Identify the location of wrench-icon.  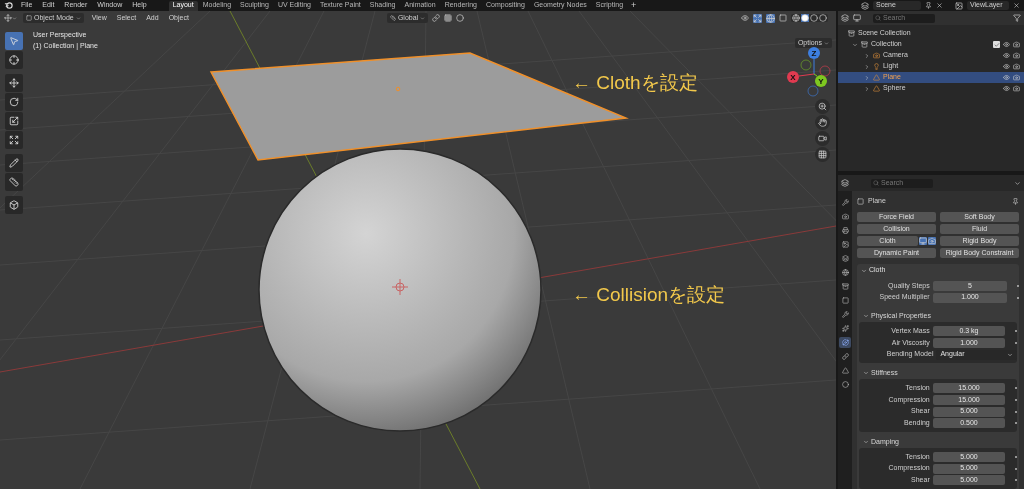
(845, 314).